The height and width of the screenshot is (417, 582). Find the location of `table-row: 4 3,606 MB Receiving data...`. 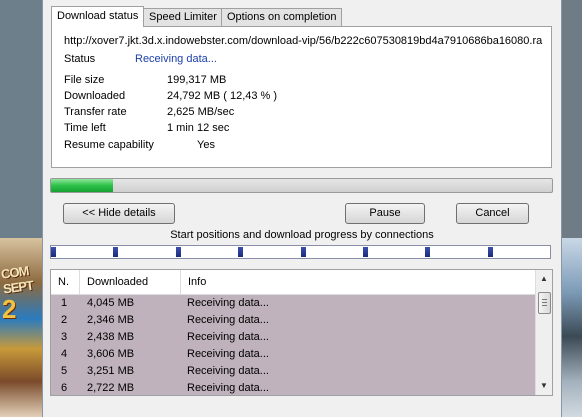

table-row: 4 3,606 MB Receiving data... is located at coordinates (293, 354).